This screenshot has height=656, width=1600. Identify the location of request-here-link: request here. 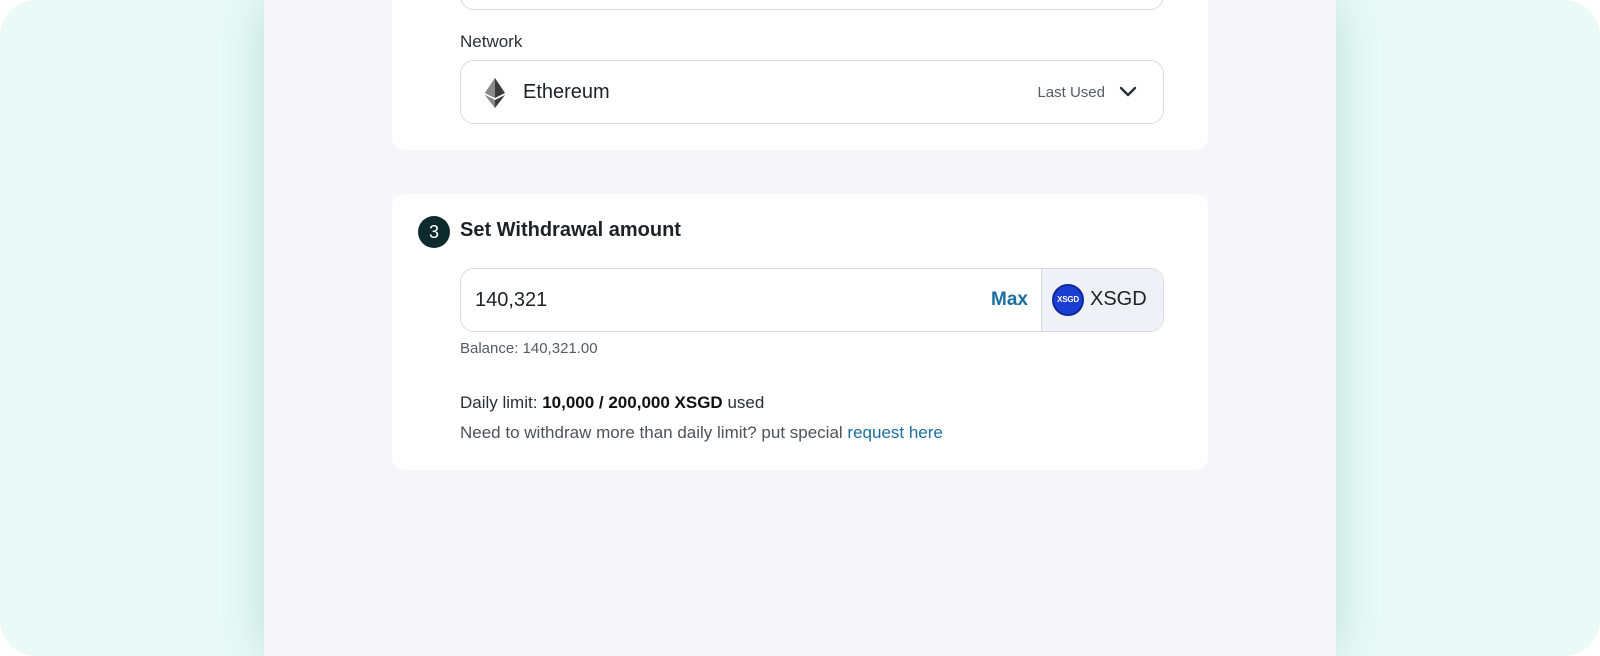
(894, 432).